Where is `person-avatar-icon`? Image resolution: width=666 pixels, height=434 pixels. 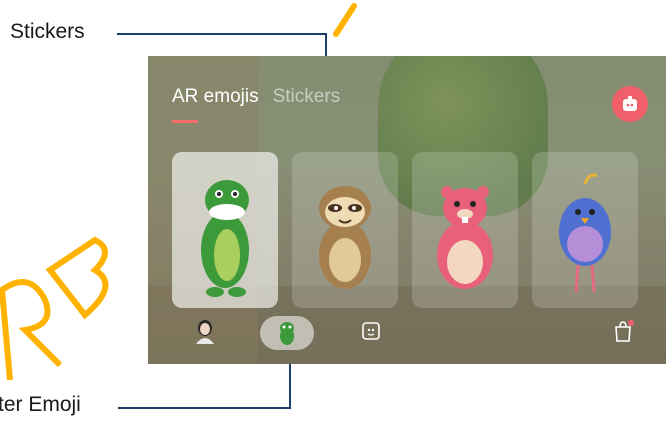 person-avatar-icon is located at coordinates (205, 332).